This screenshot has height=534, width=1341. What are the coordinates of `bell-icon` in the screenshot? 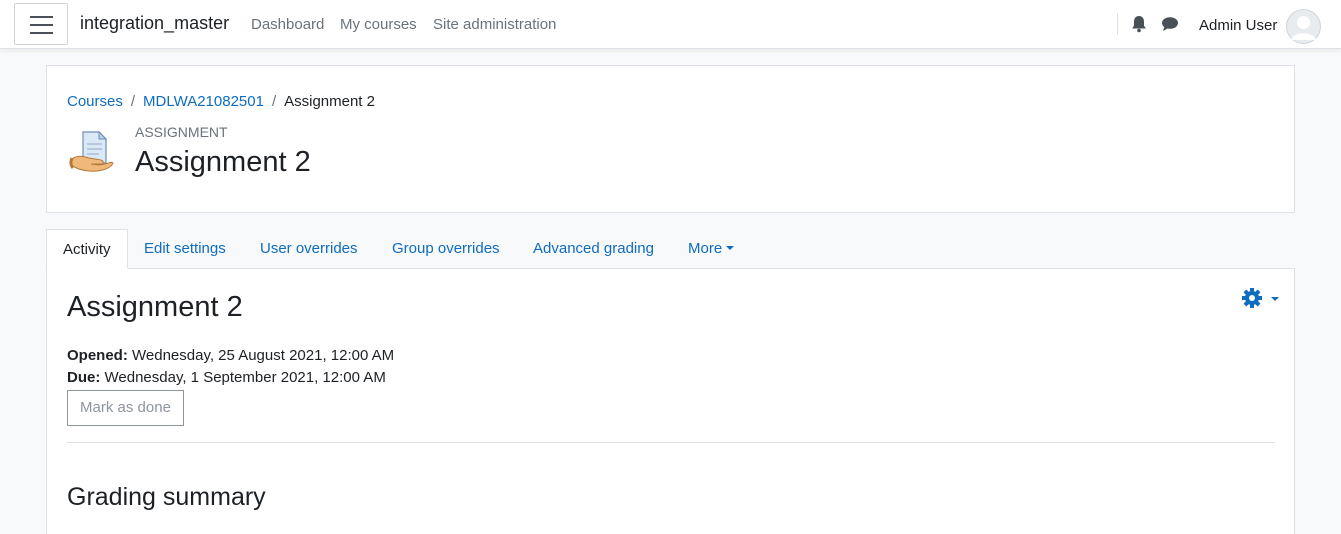 It's located at (1139, 26).